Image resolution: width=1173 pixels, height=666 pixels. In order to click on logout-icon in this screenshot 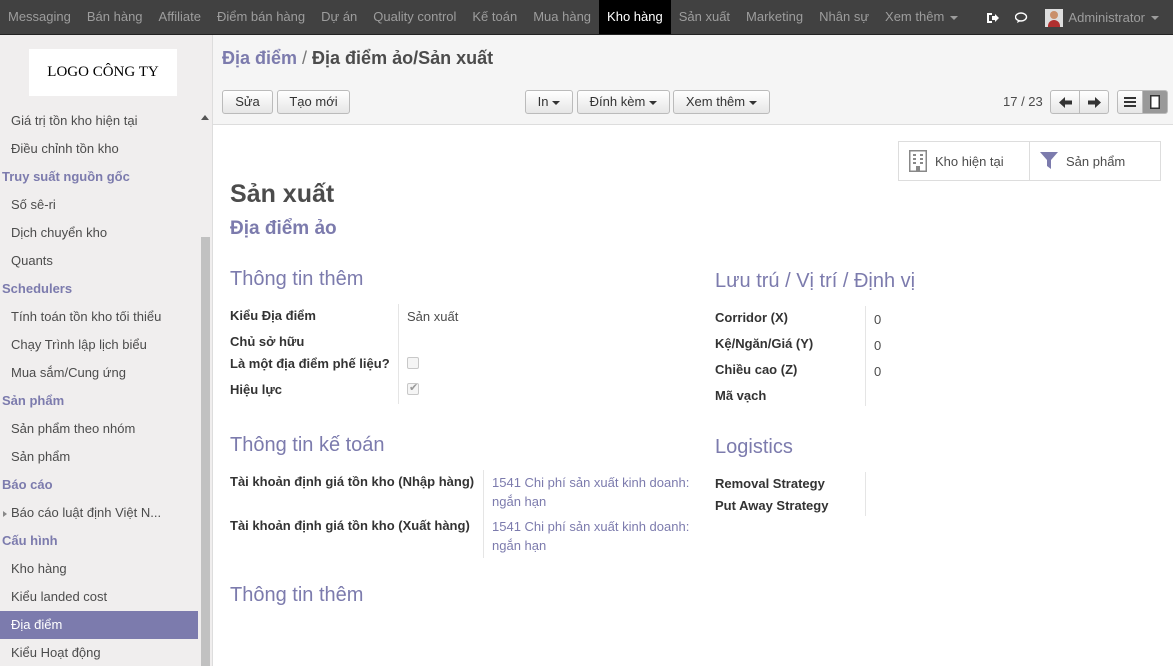, I will do `click(992, 18)`.